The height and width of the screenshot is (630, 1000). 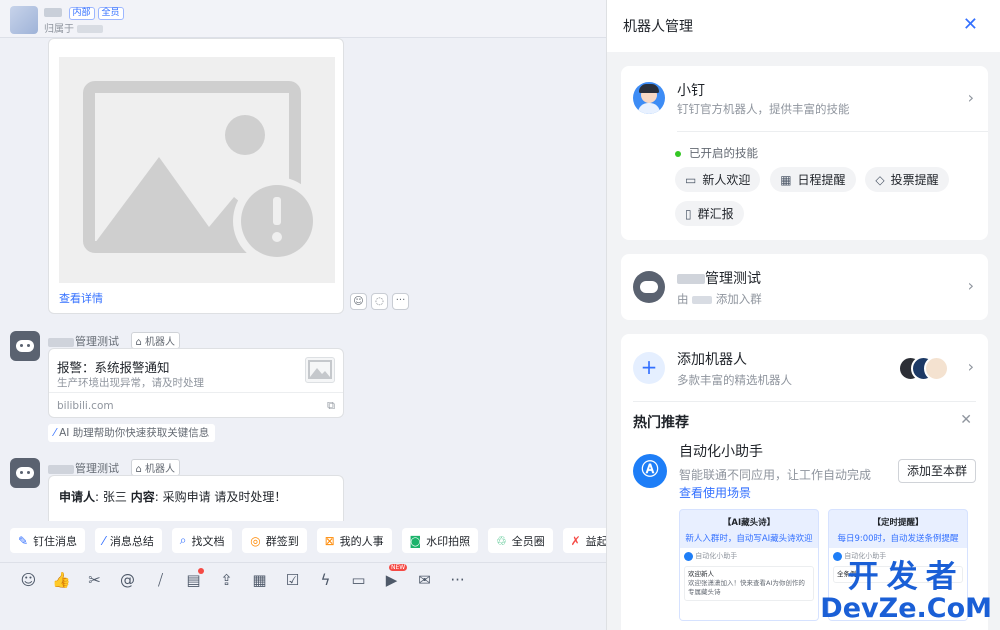 I want to click on mail-icon: ✉, so click(x=424, y=580).